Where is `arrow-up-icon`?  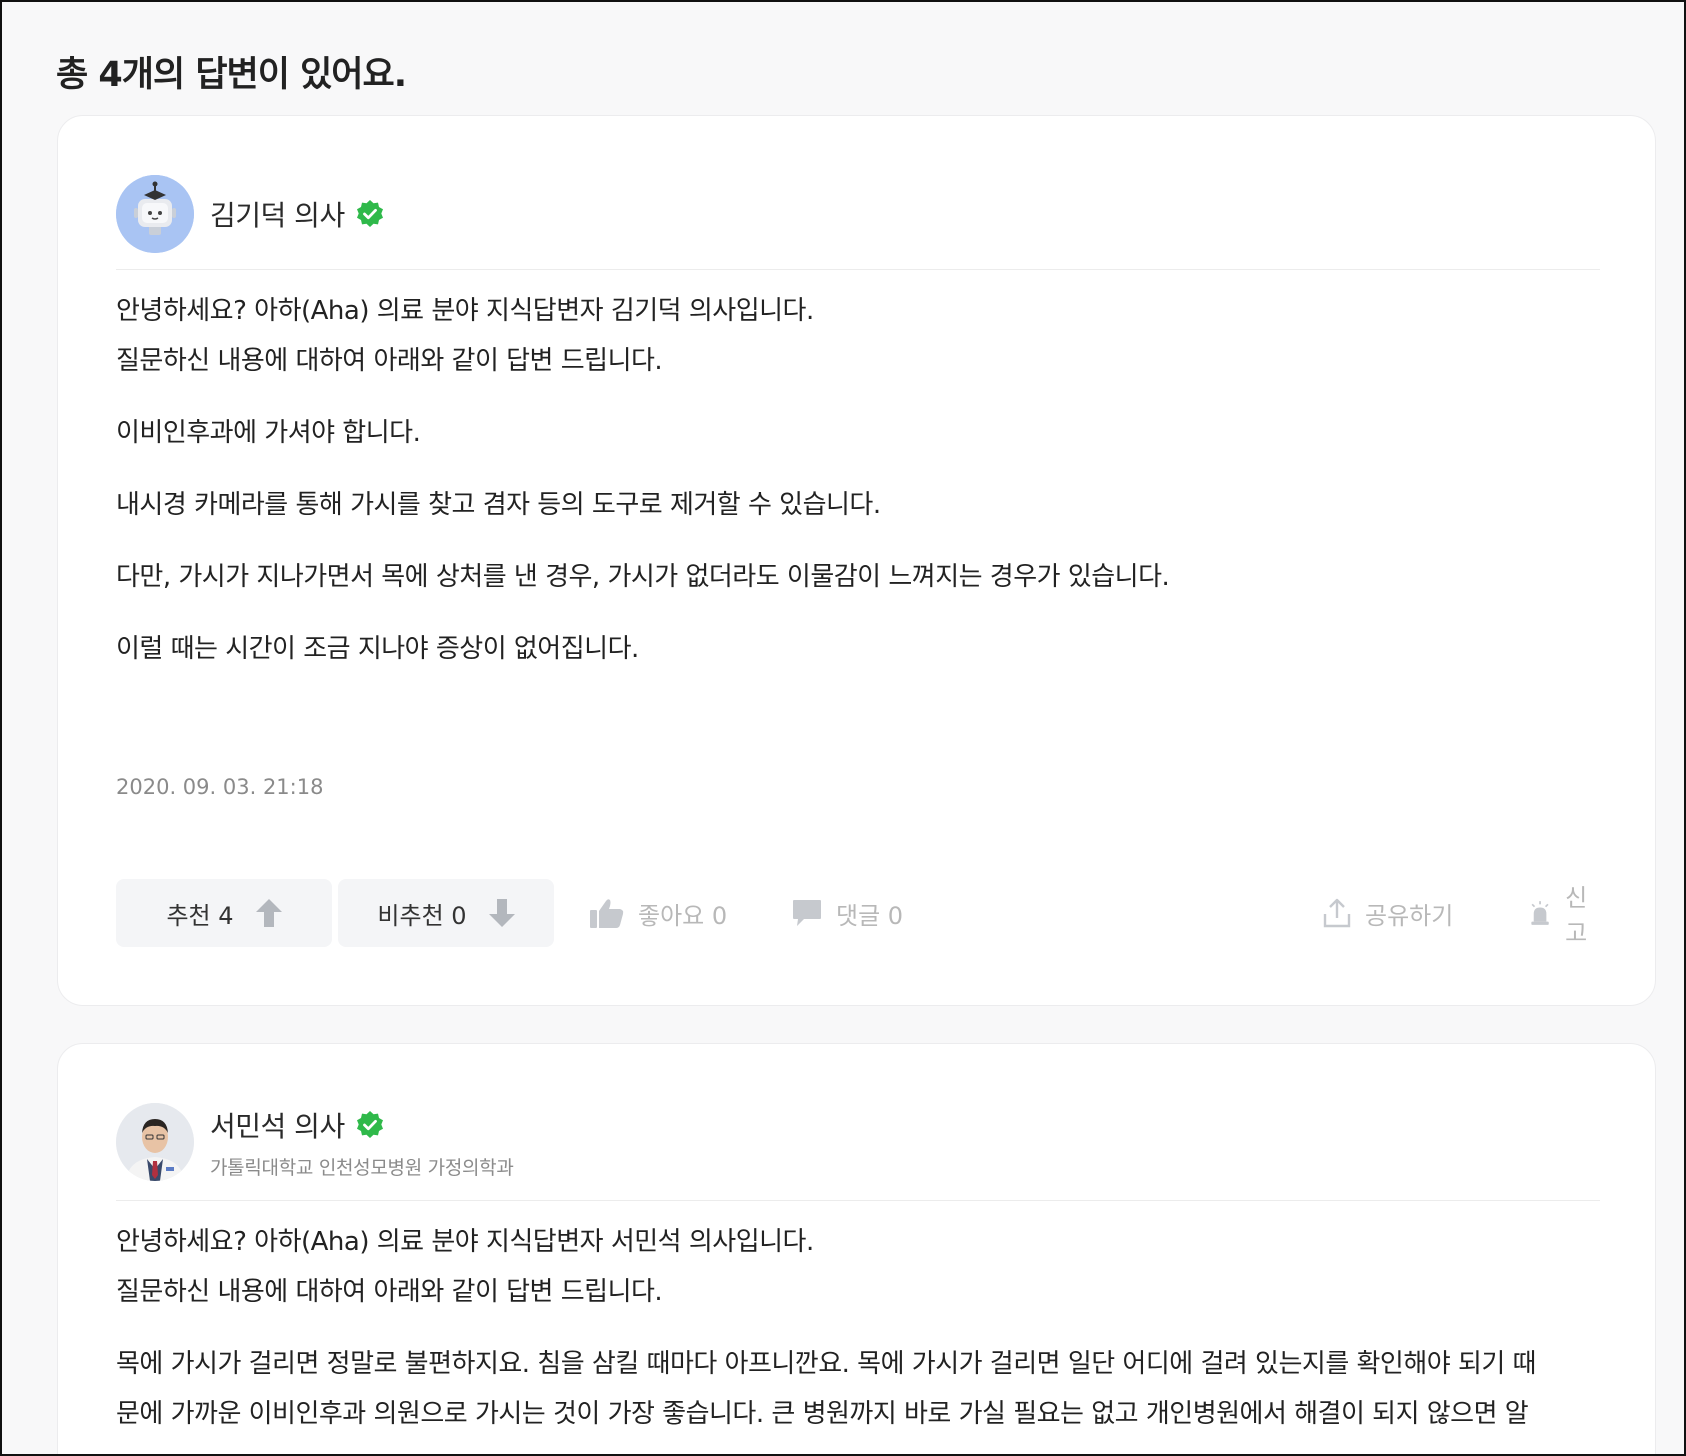 arrow-up-icon is located at coordinates (268, 913).